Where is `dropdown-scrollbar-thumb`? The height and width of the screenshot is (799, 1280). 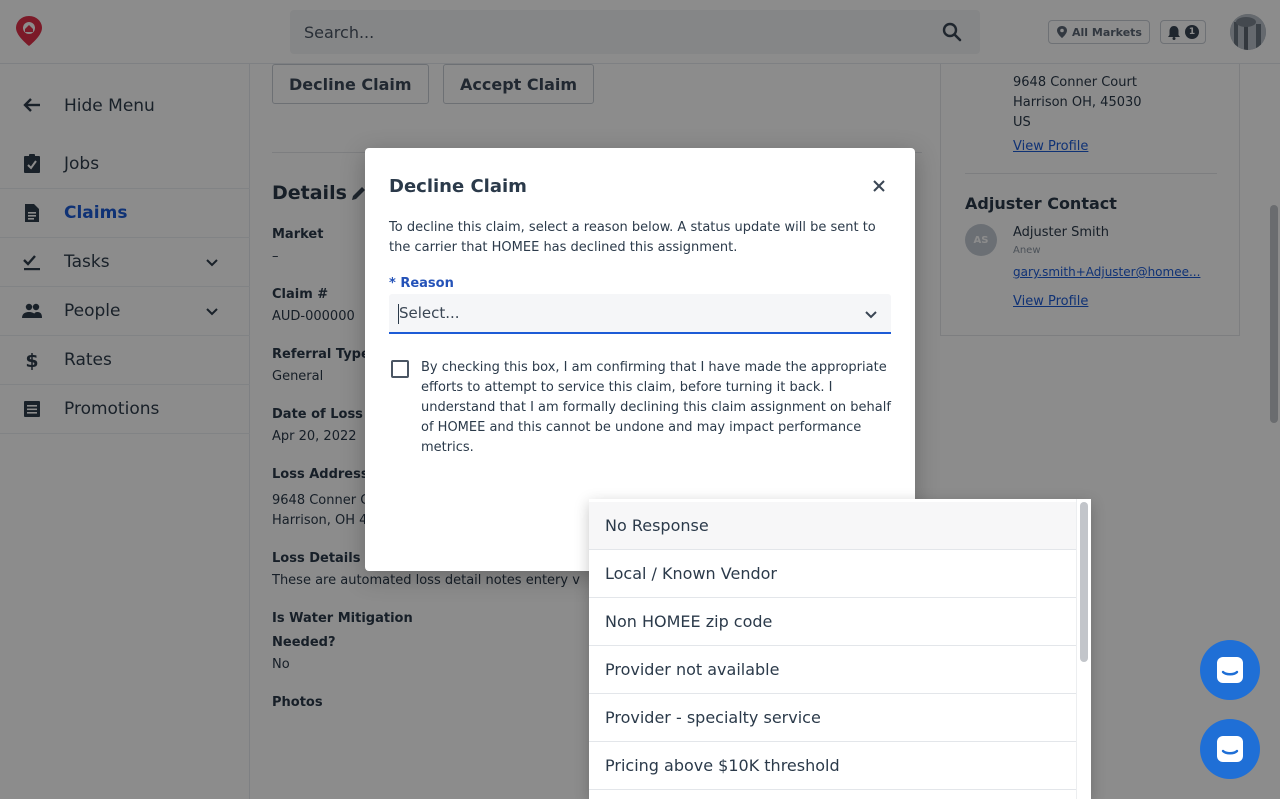
dropdown-scrollbar-thumb is located at coordinates (1084, 582).